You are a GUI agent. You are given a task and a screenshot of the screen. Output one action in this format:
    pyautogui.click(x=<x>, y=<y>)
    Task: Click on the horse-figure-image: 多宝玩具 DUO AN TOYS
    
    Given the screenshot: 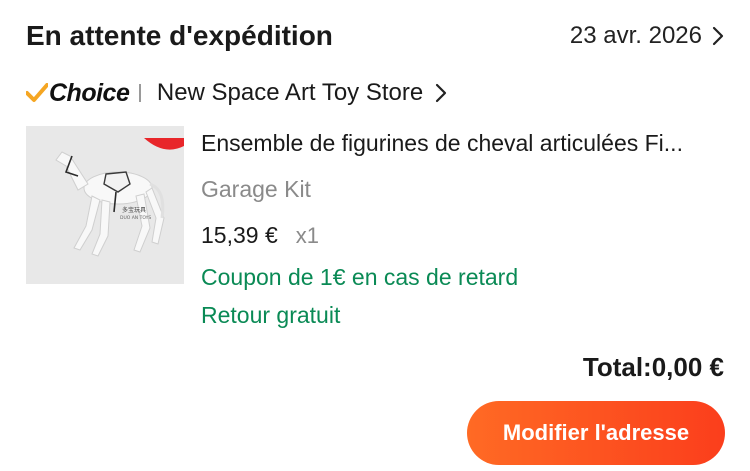 What is the action you would take?
    pyautogui.click(x=105, y=205)
    